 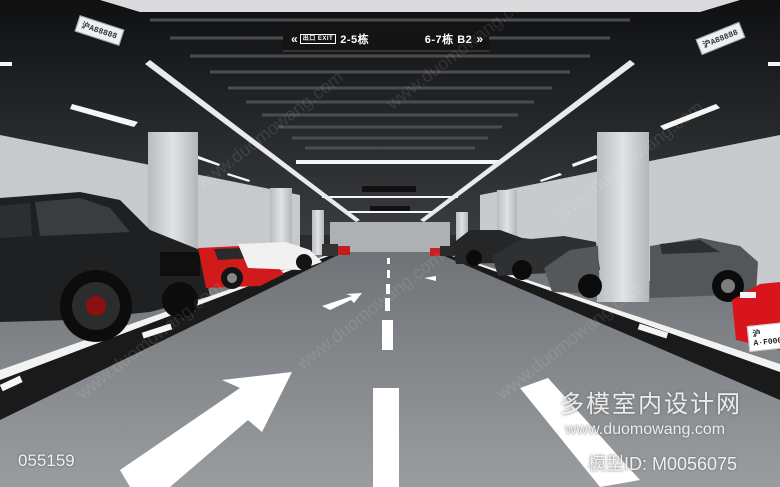 I want to click on exit-sign-left: « 出口 EXIT 2-5栋, so click(x=330, y=39).